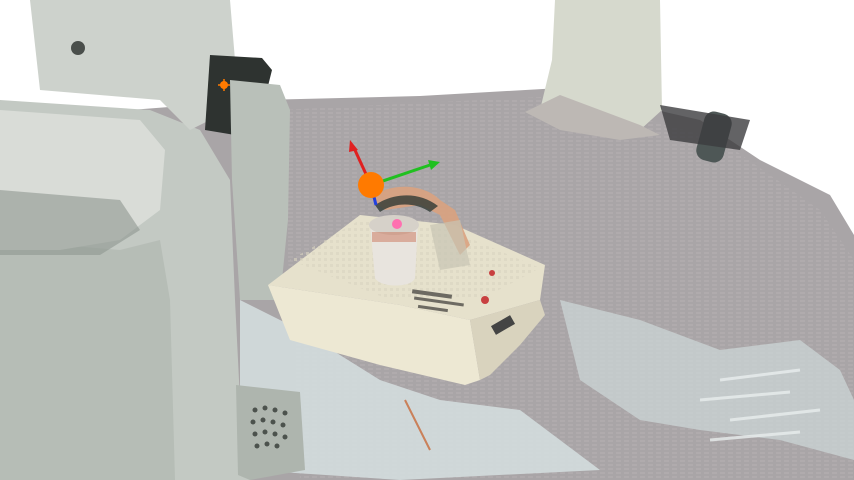 The width and height of the screenshot is (854, 480). I want to click on robot-screw-icon, so click(78, 48).